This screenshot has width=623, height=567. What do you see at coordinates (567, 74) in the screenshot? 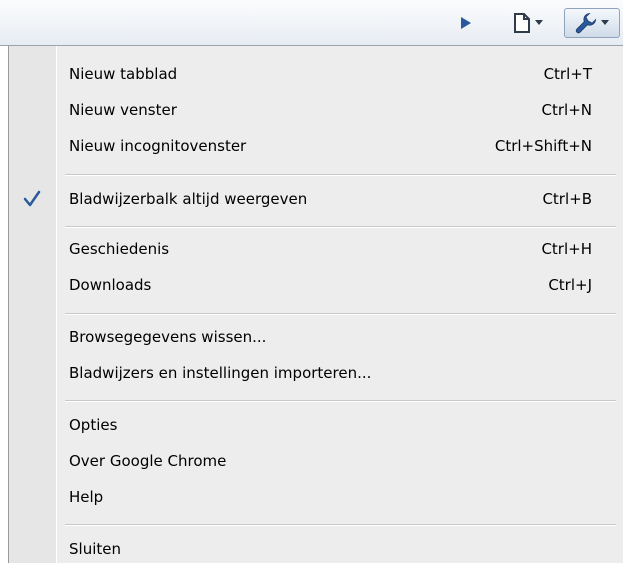
I see `menu-item-shortcut: Ctrl+T` at bounding box center [567, 74].